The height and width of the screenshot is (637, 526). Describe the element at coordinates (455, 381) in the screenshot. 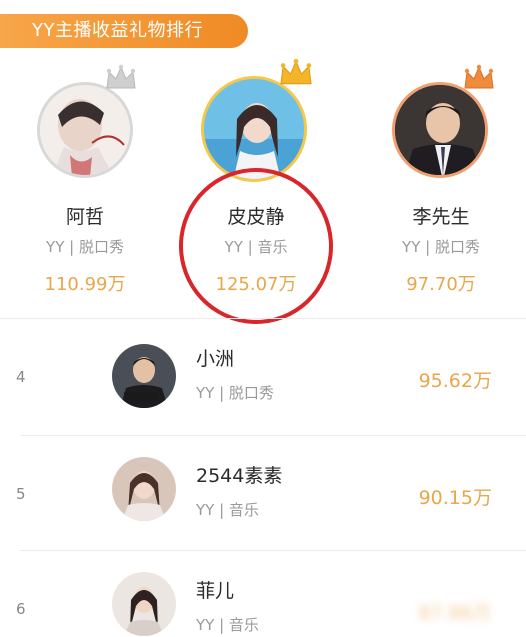

I see `list-item-score: 95.62万` at that location.